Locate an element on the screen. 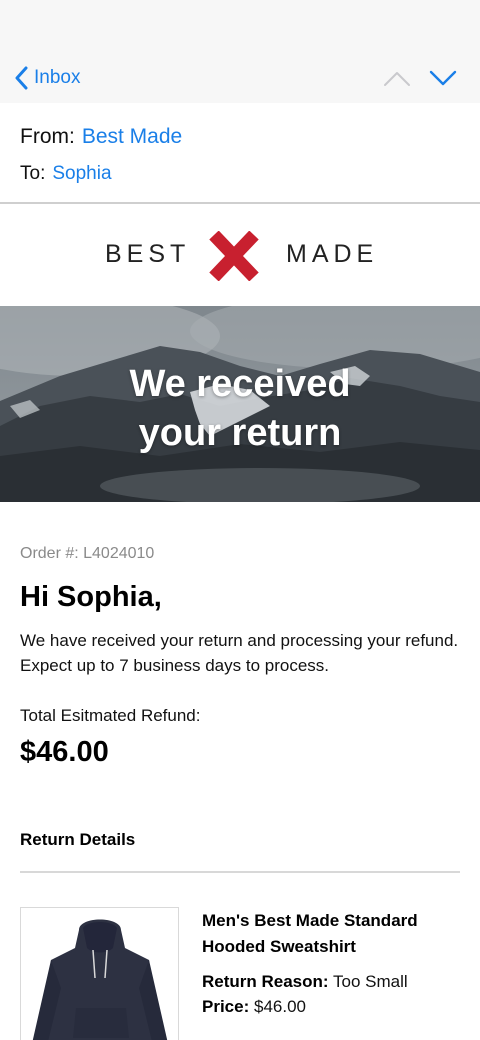 The image size is (480, 1040). from-row: From: Best Made is located at coordinates (101, 137).